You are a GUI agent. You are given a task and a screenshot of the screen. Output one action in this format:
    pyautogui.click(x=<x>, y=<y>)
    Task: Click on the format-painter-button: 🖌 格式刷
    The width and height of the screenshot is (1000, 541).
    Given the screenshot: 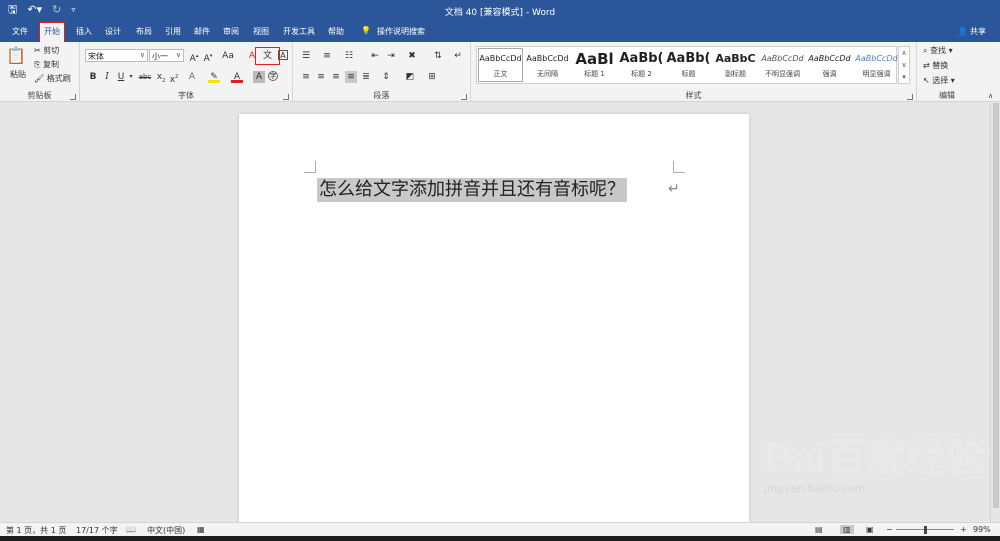 What is the action you would take?
    pyautogui.click(x=52, y=78)
    